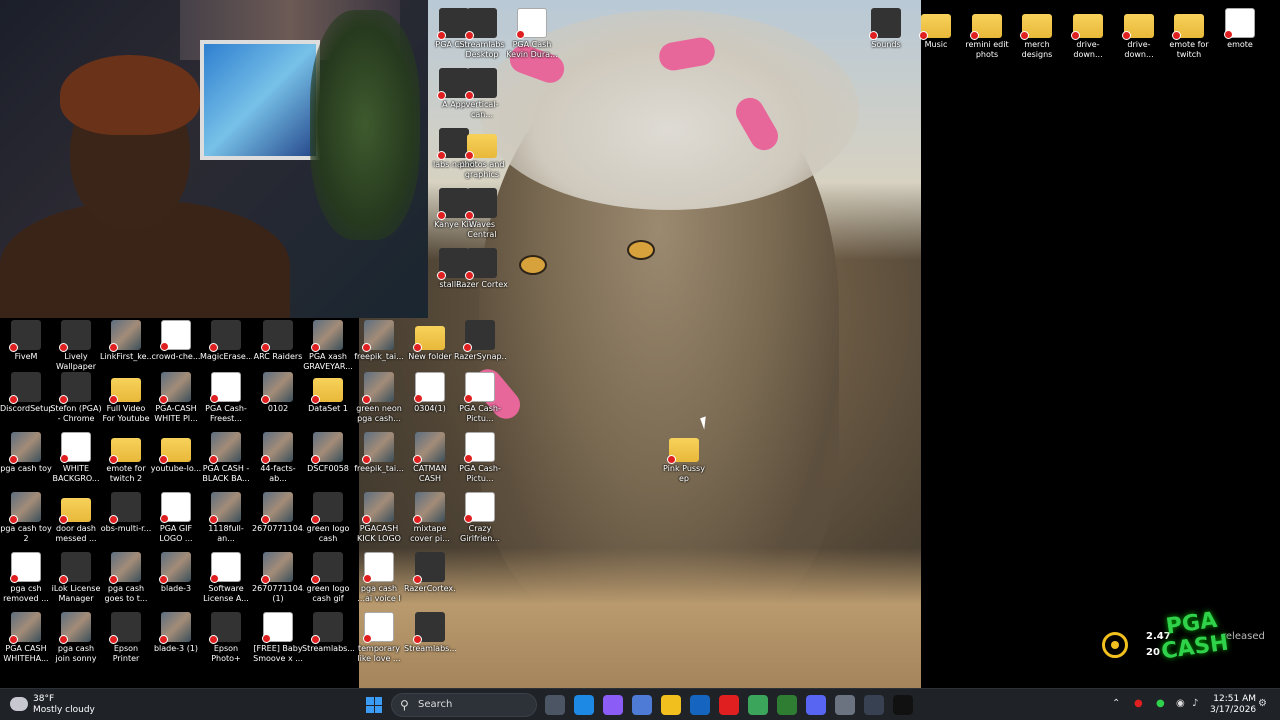 The width and height of the screenshot is (1280, 720). I want to click on desktop-icon: Music, so click(936, 29).